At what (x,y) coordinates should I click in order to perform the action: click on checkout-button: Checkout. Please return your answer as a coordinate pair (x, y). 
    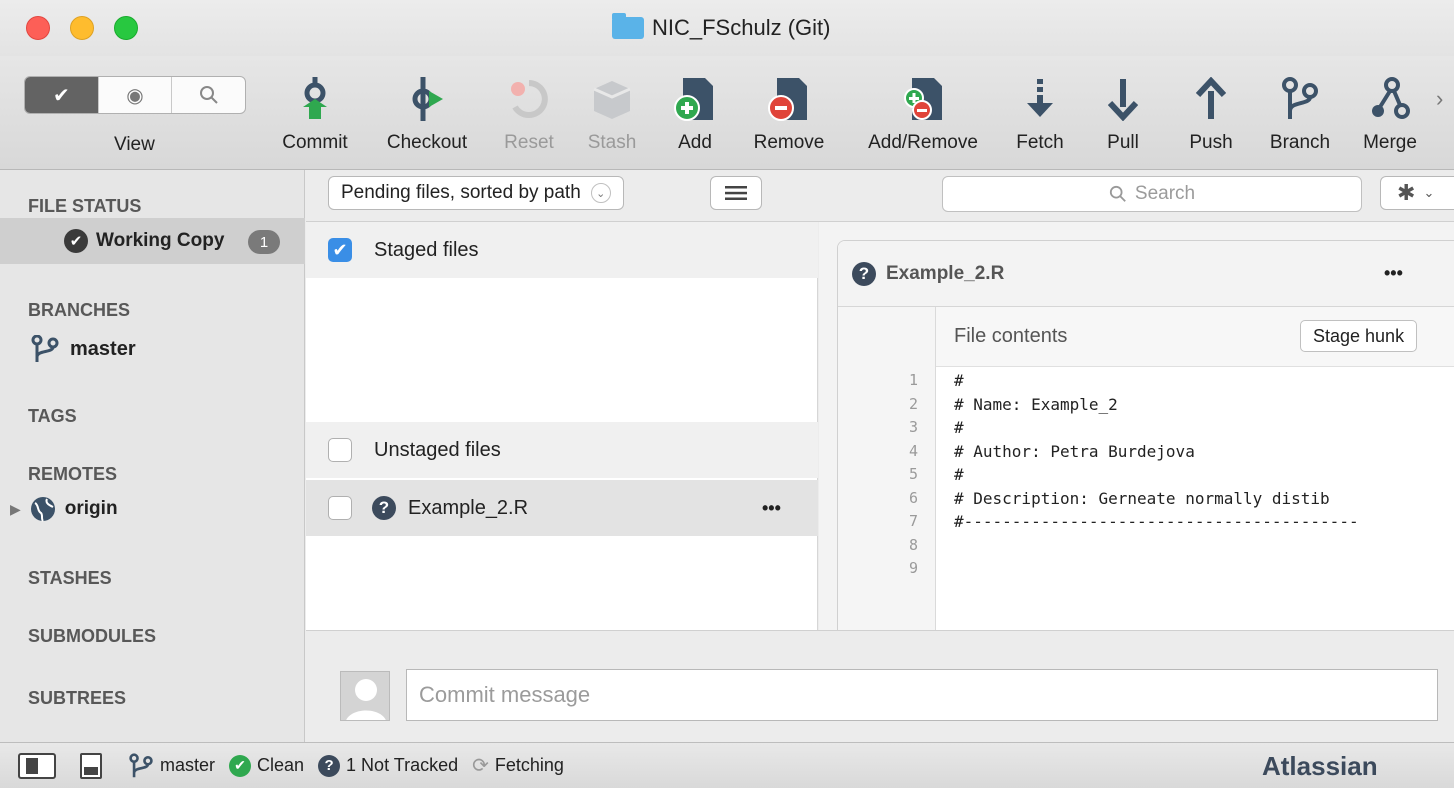
    Looking at the image, I should click on (427, 113).